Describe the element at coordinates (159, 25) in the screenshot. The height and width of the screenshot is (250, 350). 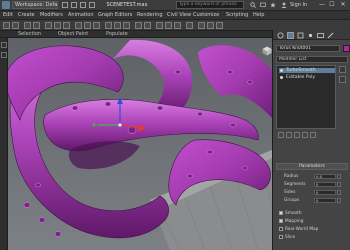
I see `layer-explorer-icon` at that location.